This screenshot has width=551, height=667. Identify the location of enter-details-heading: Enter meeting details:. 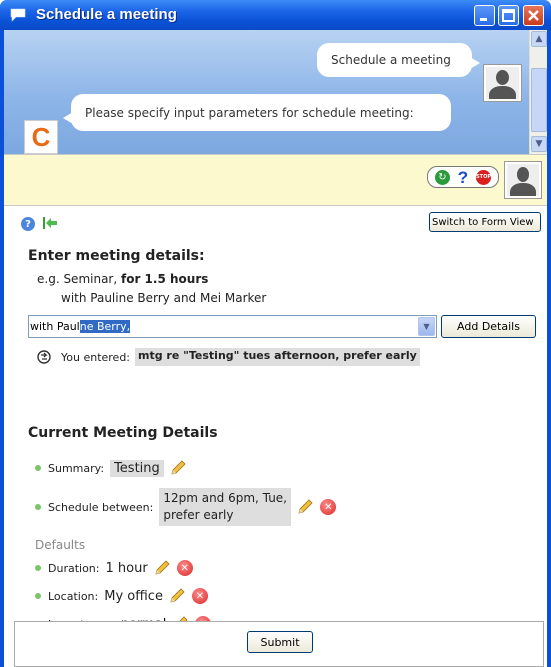
(116, 256).